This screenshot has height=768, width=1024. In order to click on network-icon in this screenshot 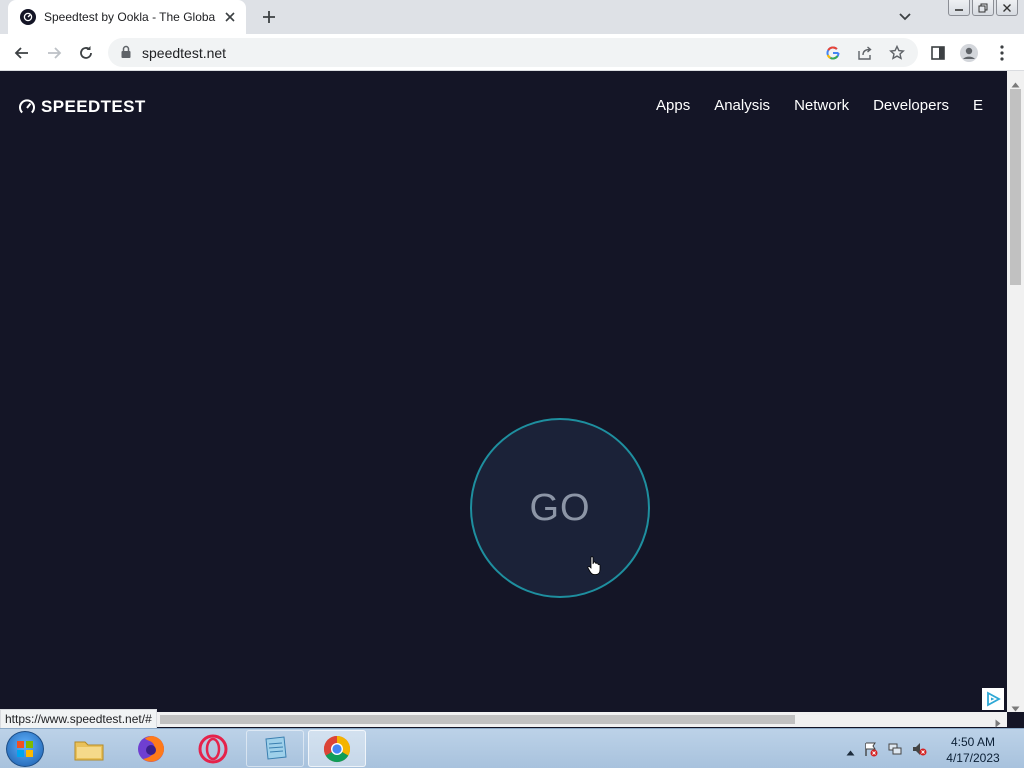, I will do `click(895, 751)`.